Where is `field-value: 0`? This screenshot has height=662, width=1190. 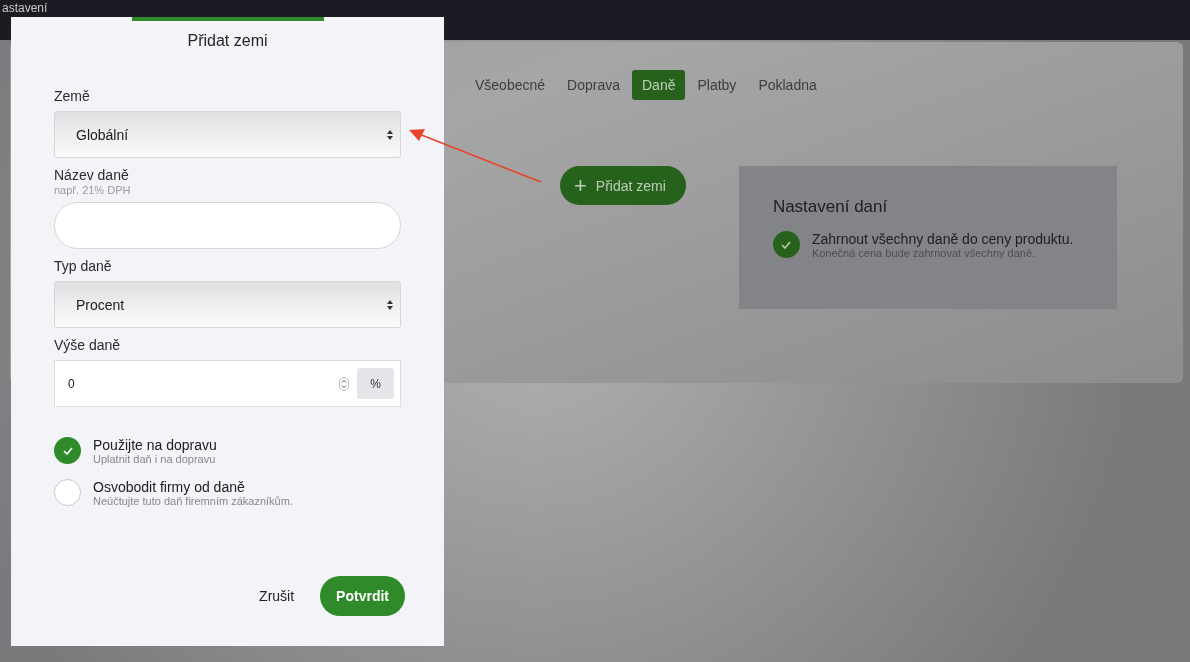
field-value: 0 is located at coordinates (72, 383).